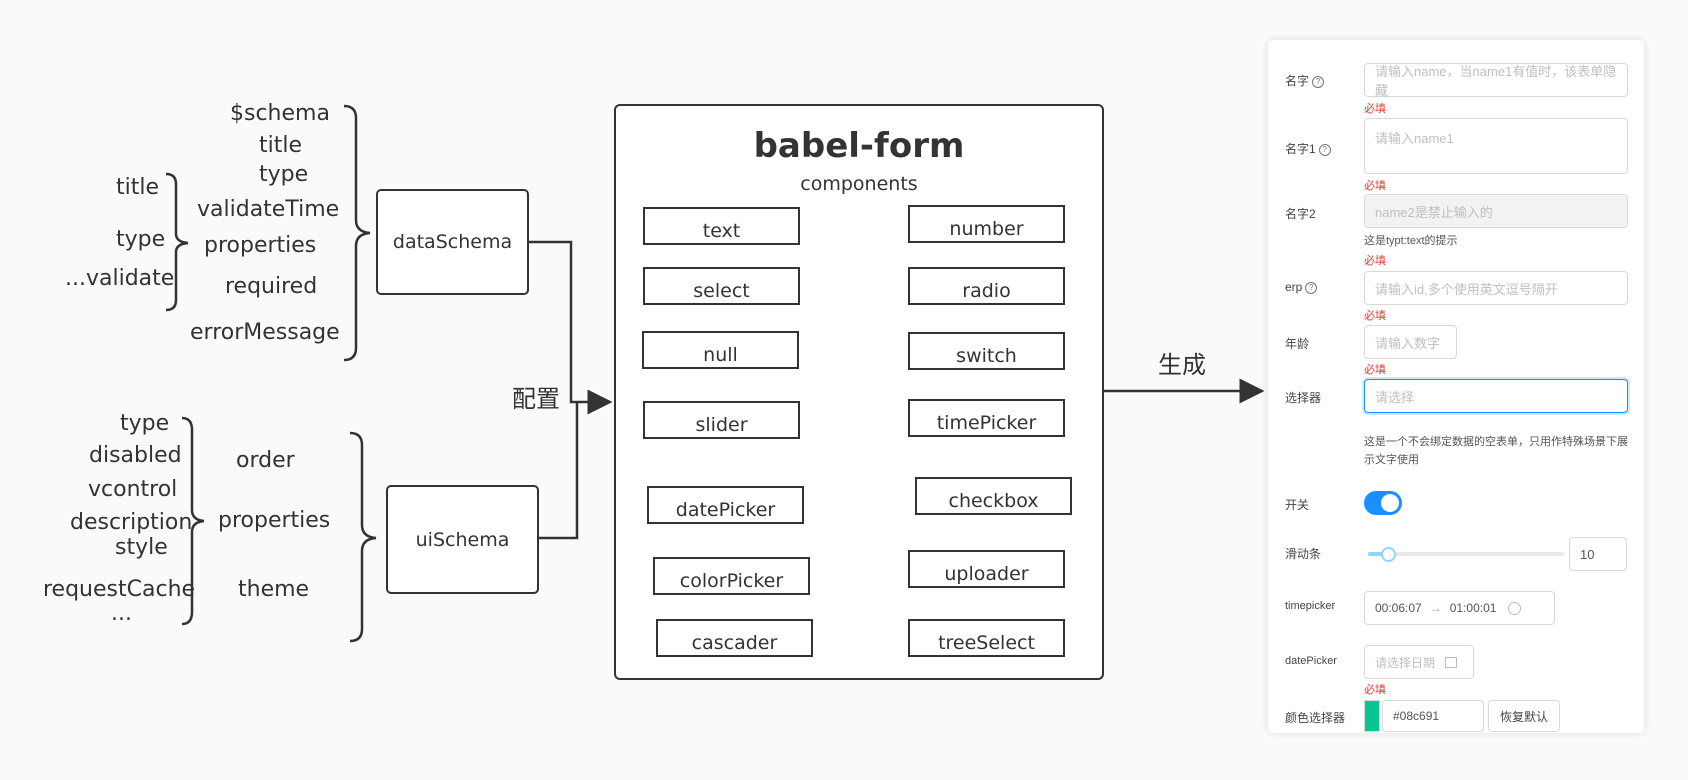 Image resolution: width=1688 pixels, height=780 pixels. Describe the element at coordinates (1375, 261) in the screenshot. I see `name2-required: 必填` at that location.